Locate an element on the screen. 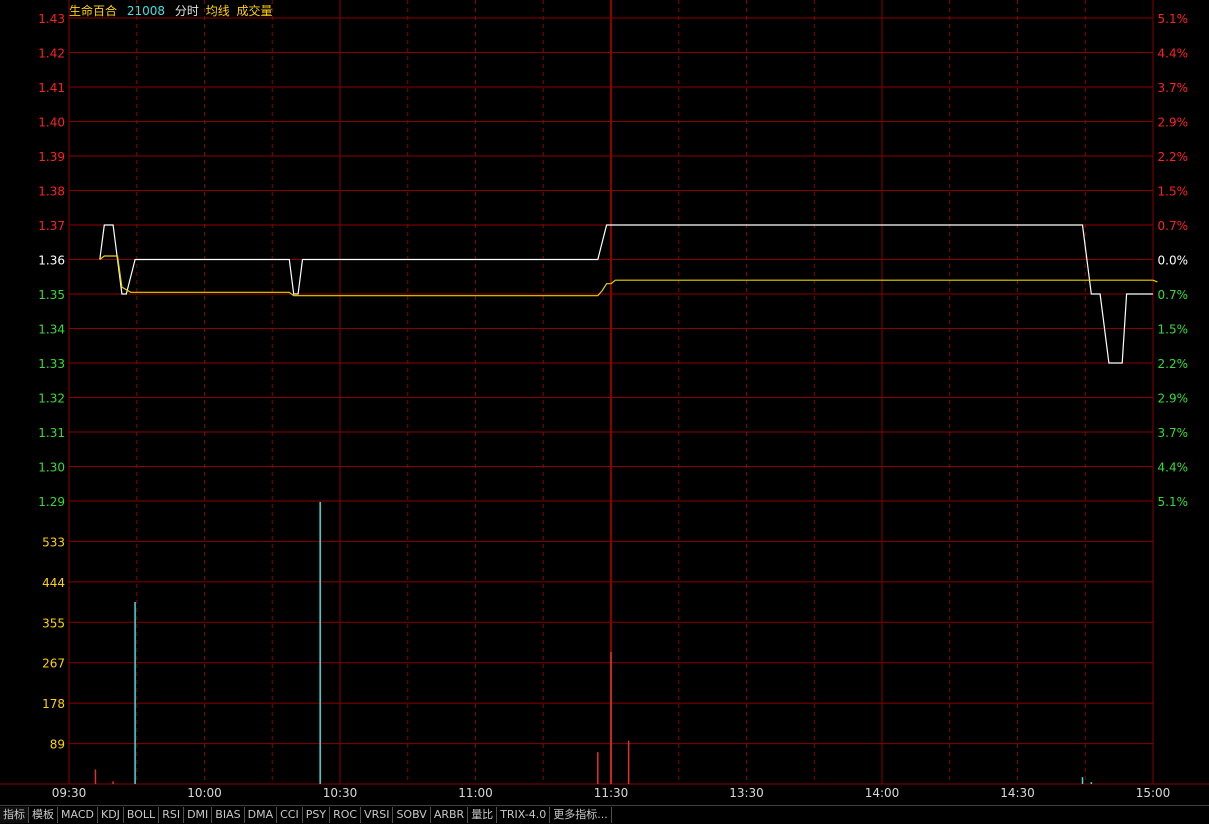 The width and height of the screenshot is (1209, 824). price-tick-label: 1.36 is located at coordinates (51, 261).